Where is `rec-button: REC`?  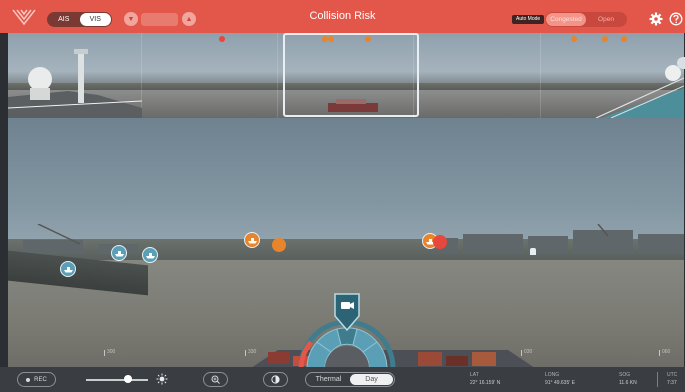
rec-button: REC is located at coordinates (36, 379).